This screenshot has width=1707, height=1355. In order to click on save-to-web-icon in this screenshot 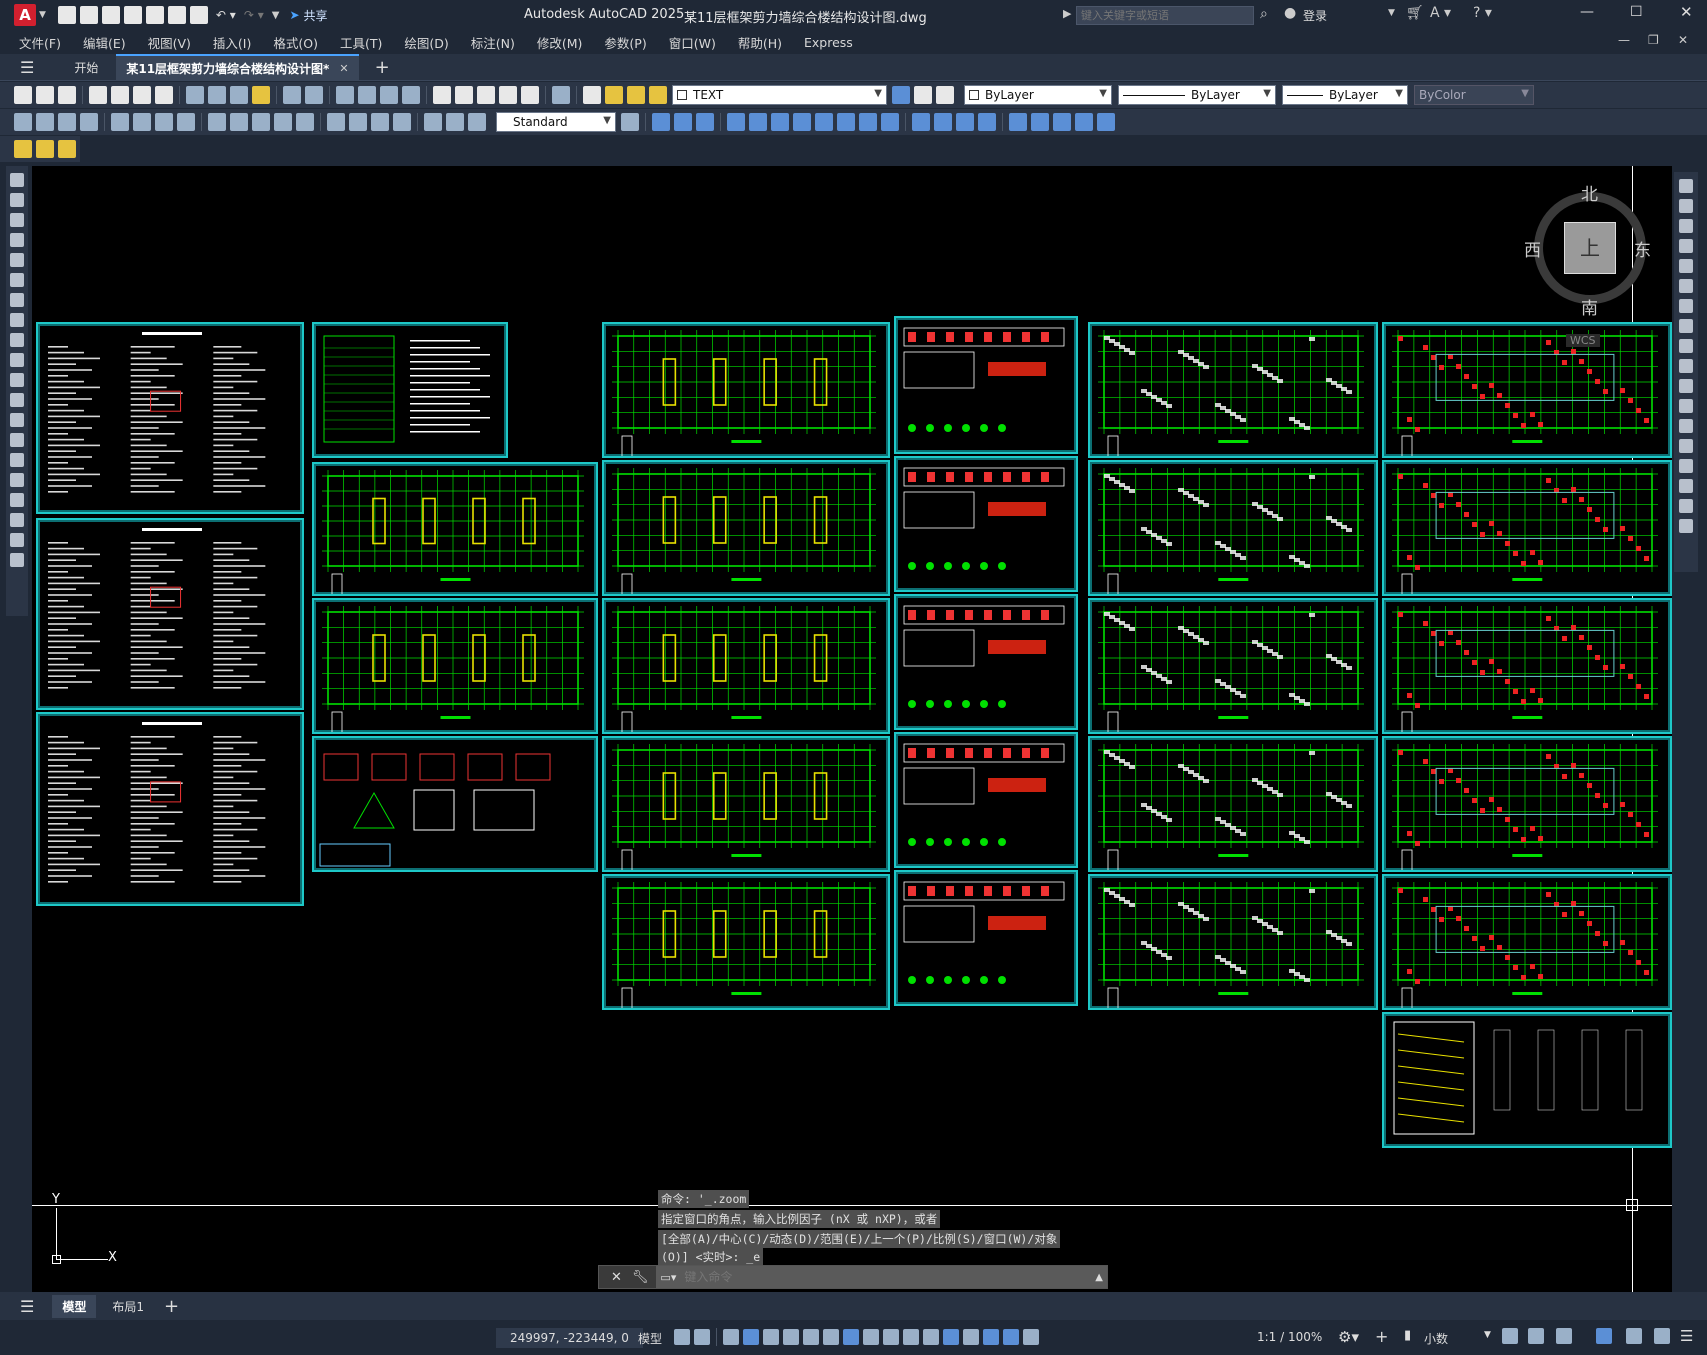, I will do `click(176, 15)`.